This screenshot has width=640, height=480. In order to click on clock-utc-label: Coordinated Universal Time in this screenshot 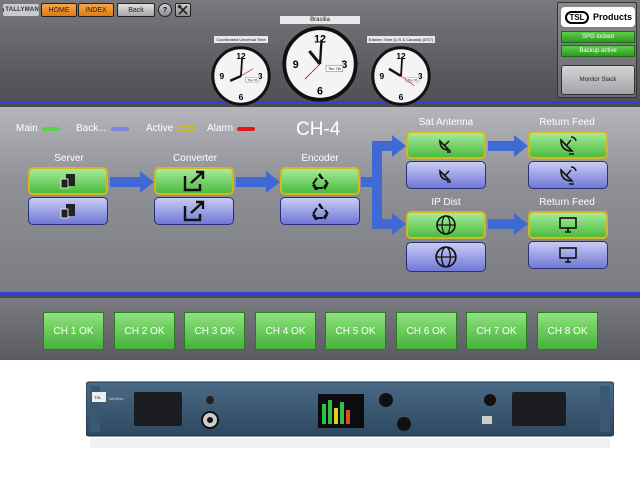, I will do `click(241, 39)`.